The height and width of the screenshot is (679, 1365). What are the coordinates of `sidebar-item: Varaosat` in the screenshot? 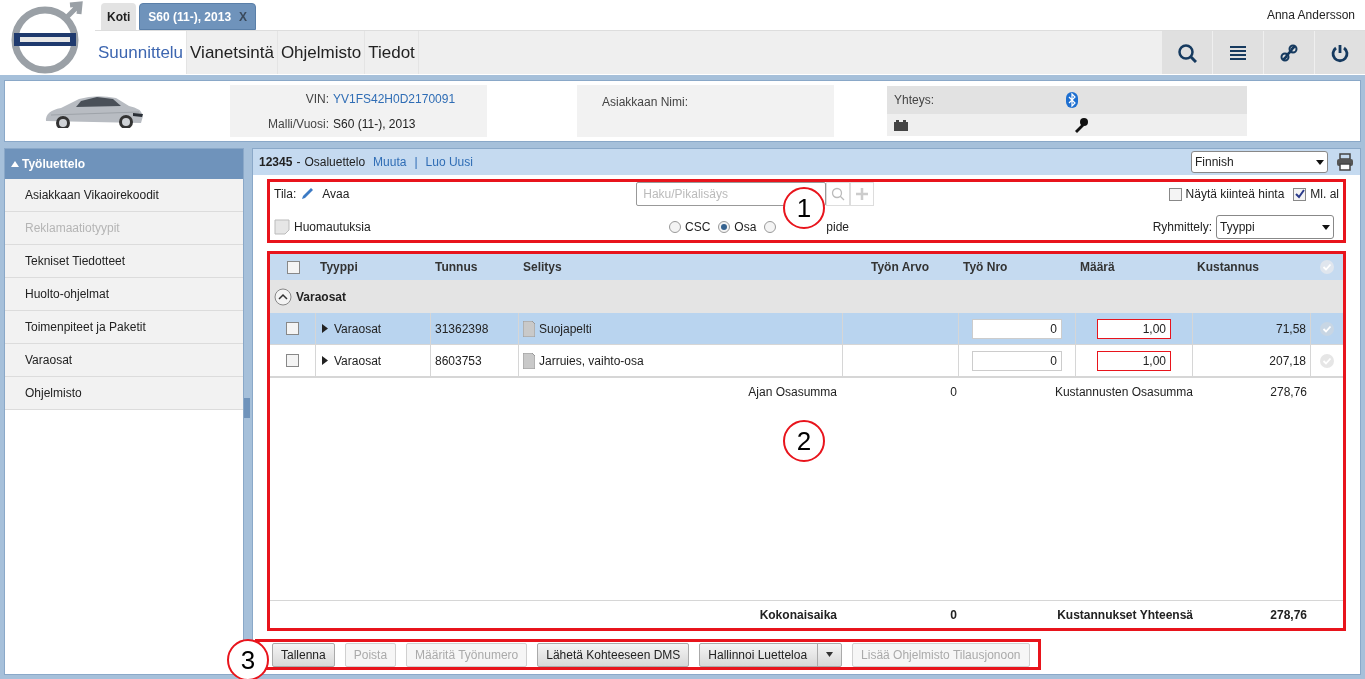 It's located at (124, 360).